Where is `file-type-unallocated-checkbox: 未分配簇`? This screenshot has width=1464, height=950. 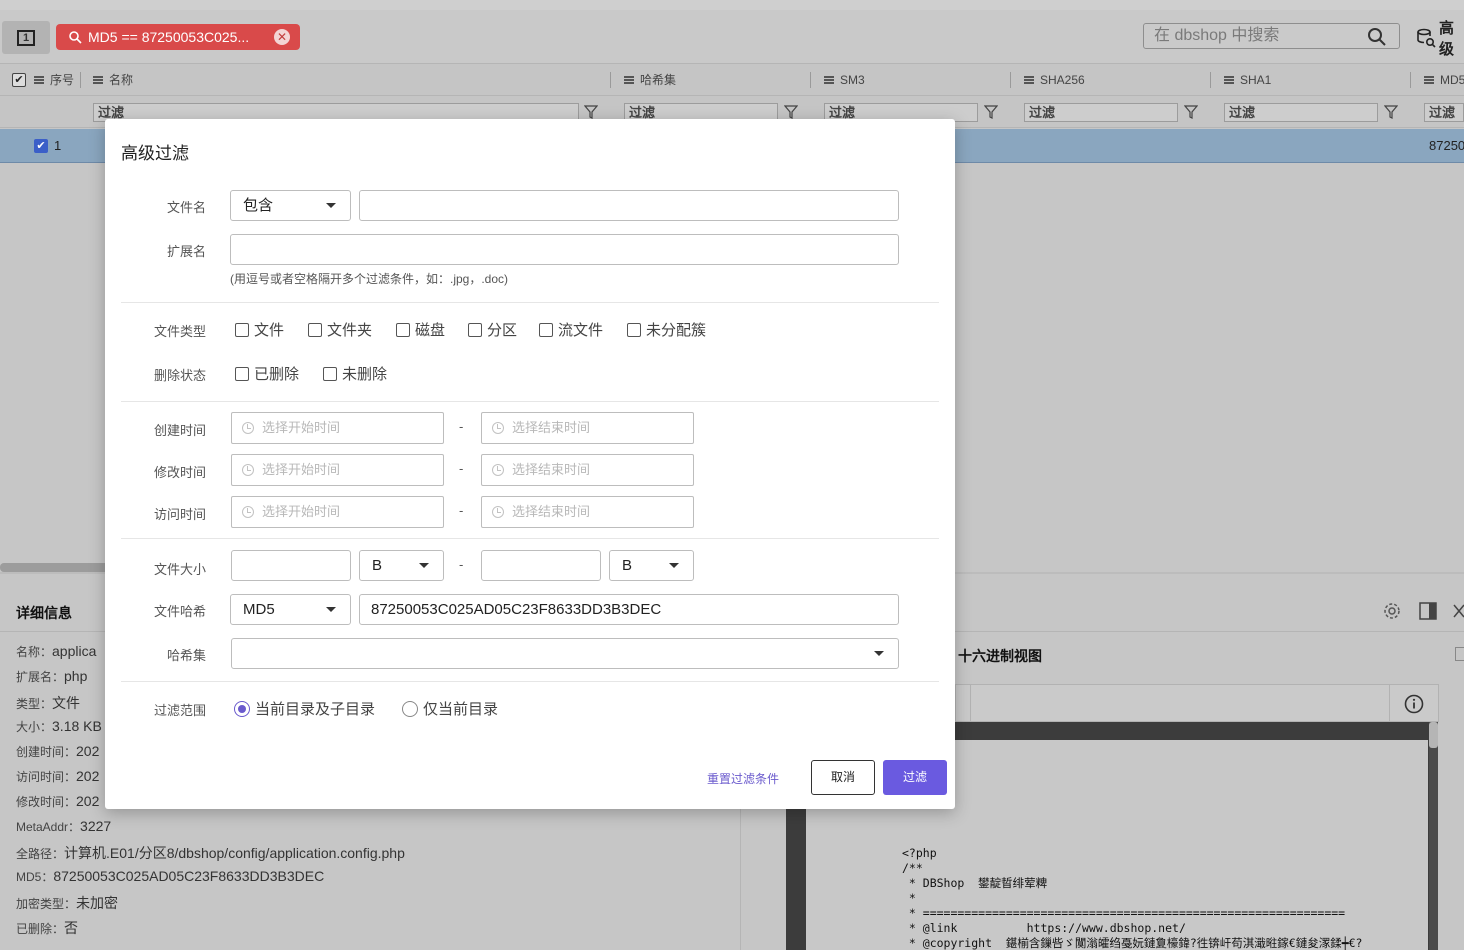
file-type-unallocated-checkbox: 未分配簇 is located at coordinates (666, 329).